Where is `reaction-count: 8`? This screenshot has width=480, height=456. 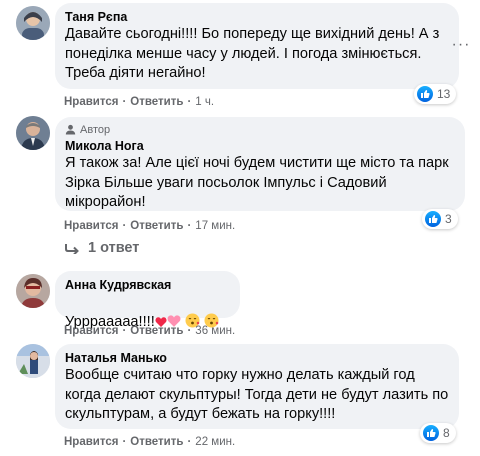 reaction-count: 8 is located at coordinates (446, 433).